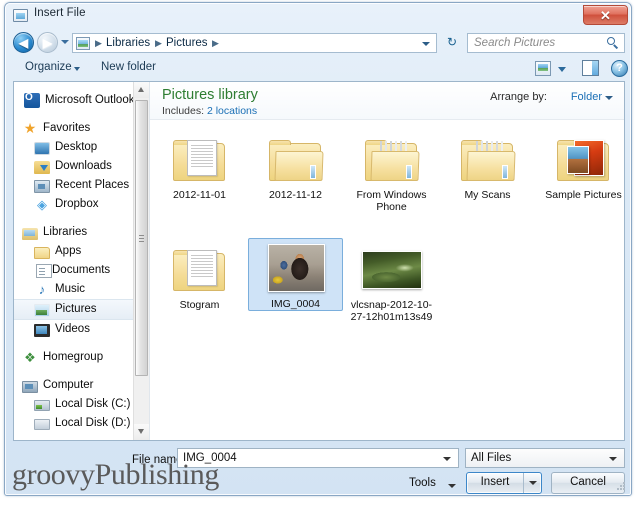 The width and height of the screenshot is (640, 506). I want to click on close-button: ✕, so click(605, 15).